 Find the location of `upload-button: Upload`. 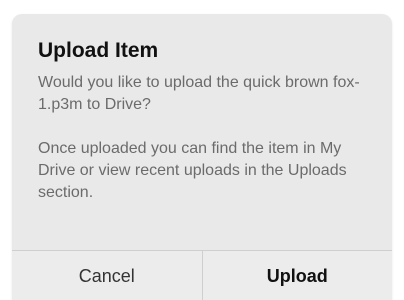

upload-button: Upload is located at coordinates (298, 275).